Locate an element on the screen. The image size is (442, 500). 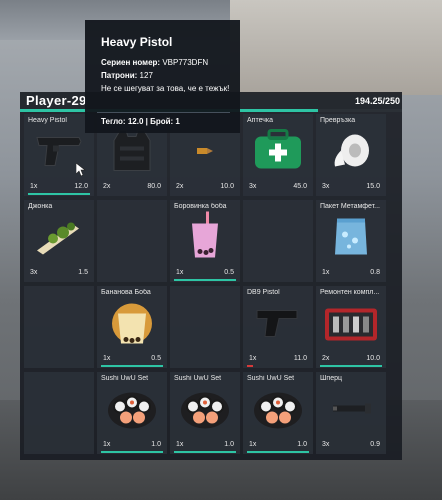
joint-icon is located at coordinates (59, 239).